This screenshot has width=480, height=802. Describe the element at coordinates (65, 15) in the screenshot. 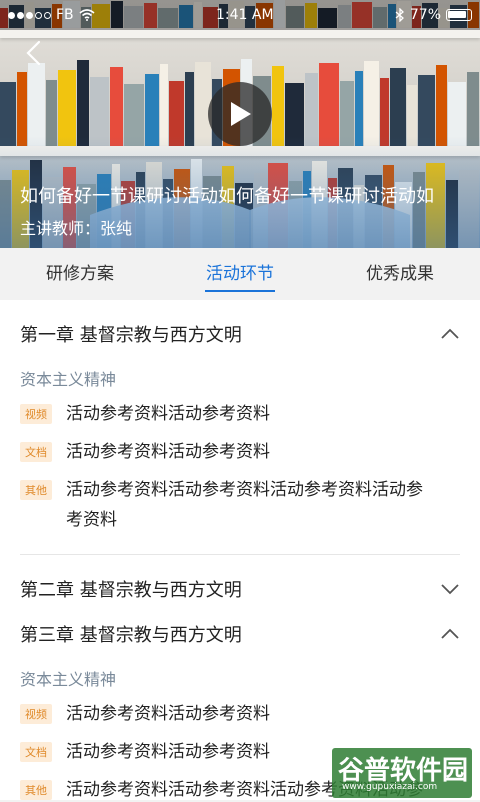

I see `carrier-label: FB` at that location.